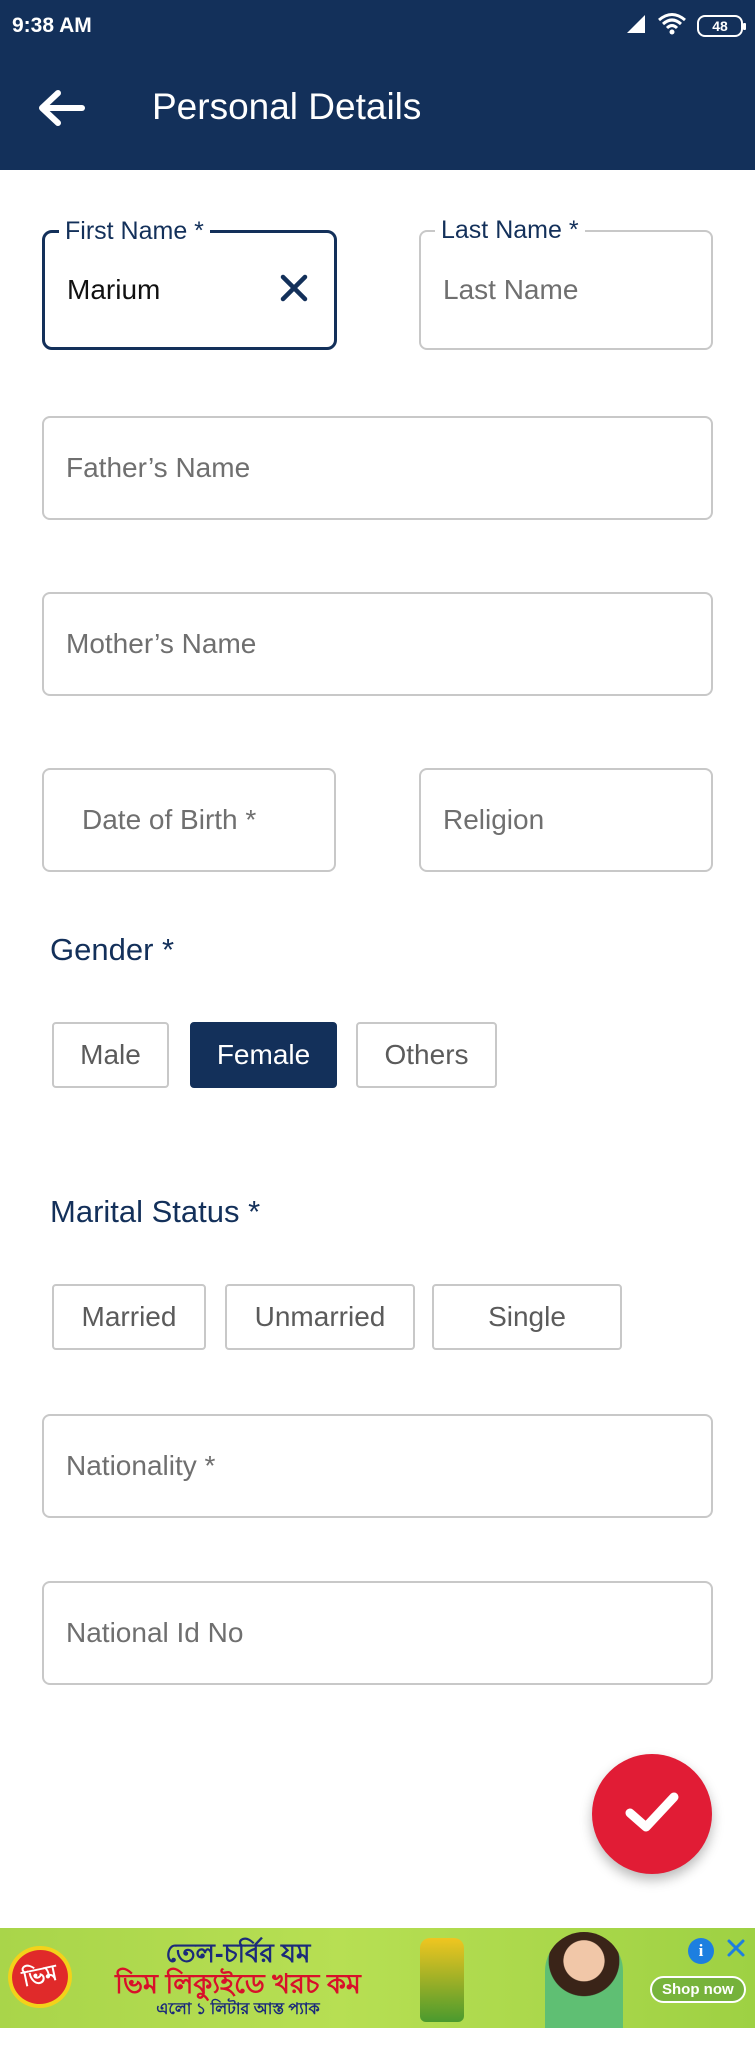  I want to click on ad-close-button, so click(736, 1950).